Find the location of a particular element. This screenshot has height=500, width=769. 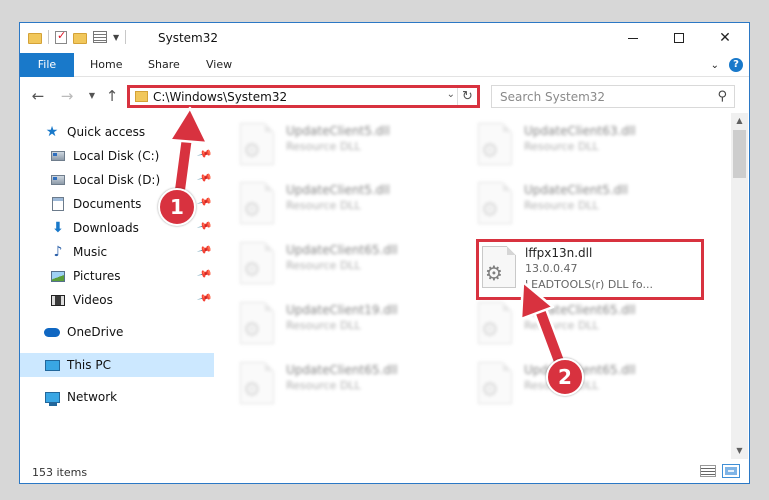

step-1-badge: 1 is located at coordinates (177, 207).